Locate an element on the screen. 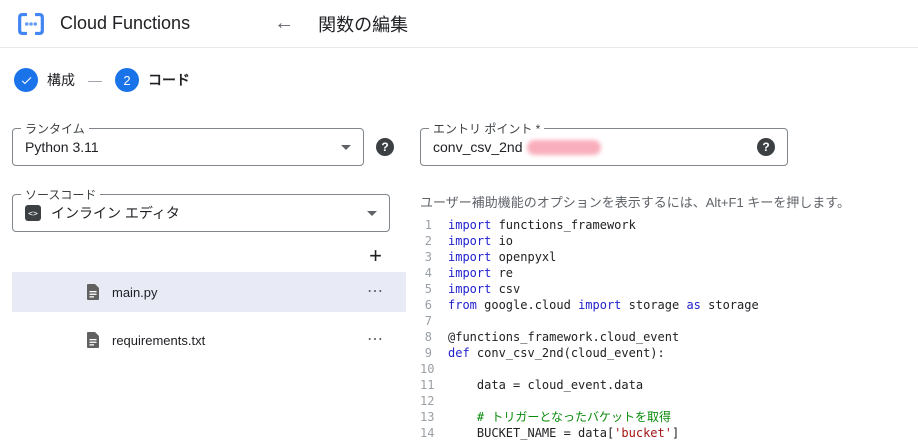  entry-point-help-icon: ? is located at coordinates (766, 147).